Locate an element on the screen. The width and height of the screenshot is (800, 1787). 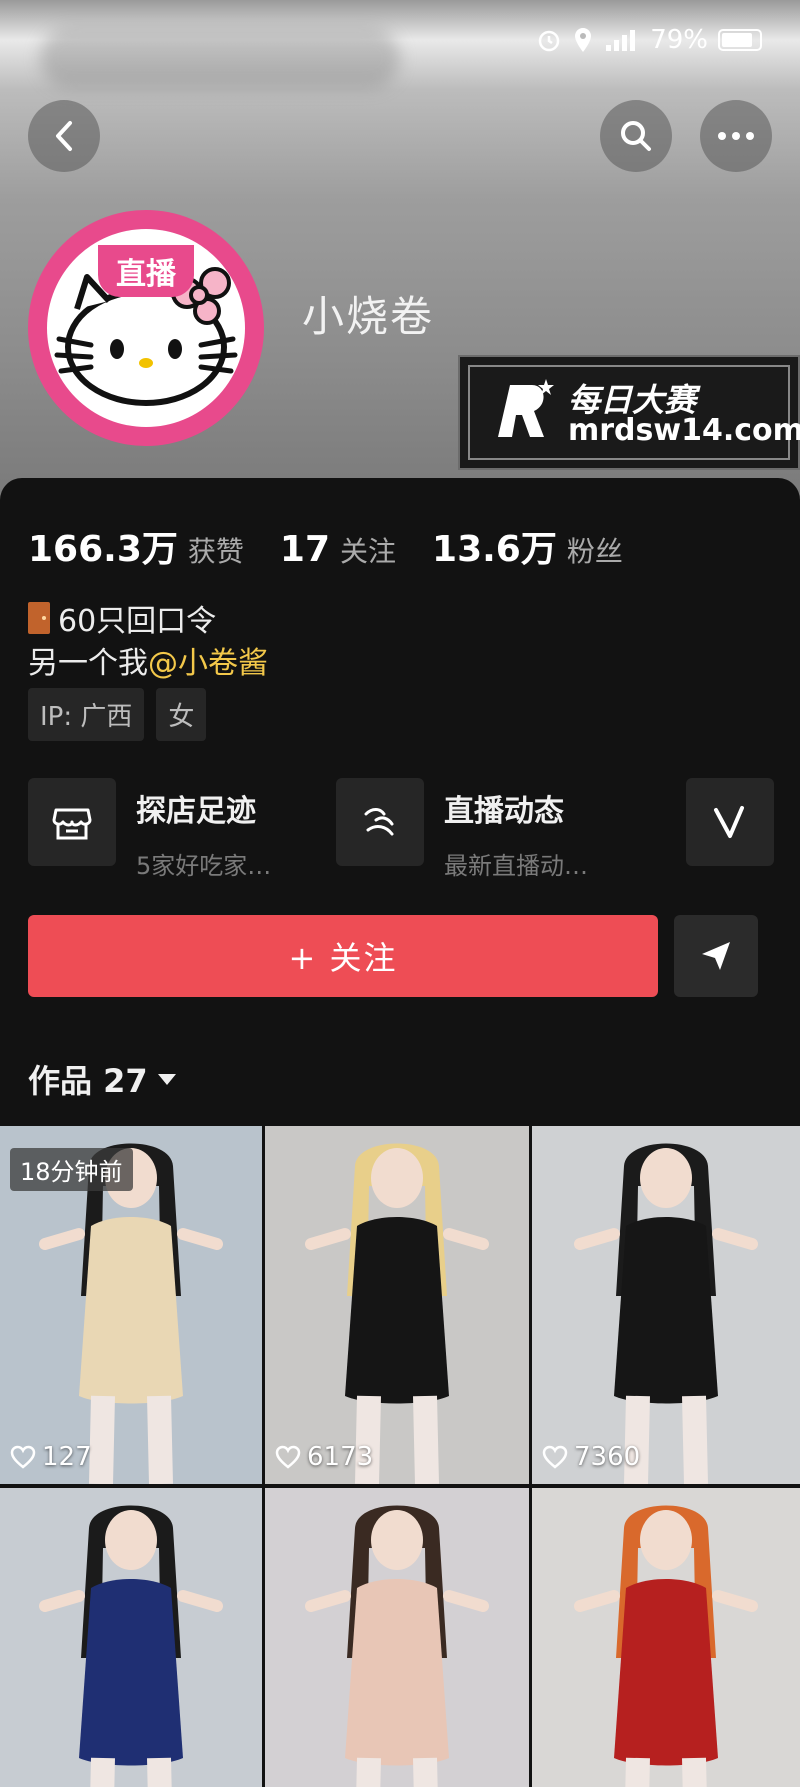
back-button is located at coordinates (64, 136).